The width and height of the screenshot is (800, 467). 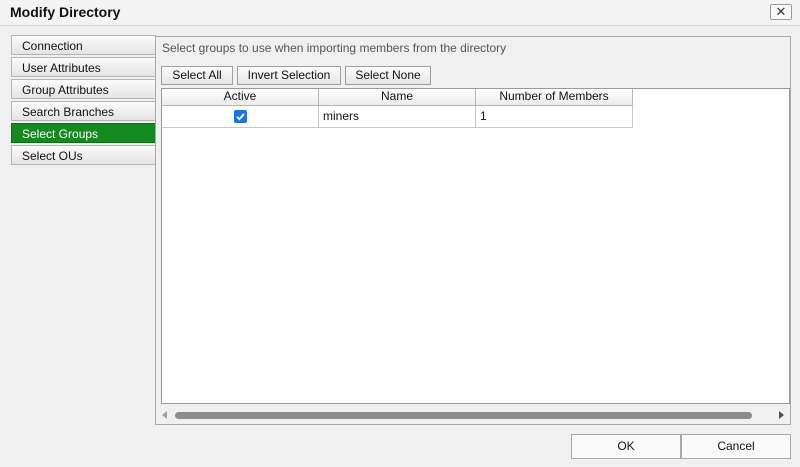 I want to click on column-header-active: Active, so click(x=240, y=97).